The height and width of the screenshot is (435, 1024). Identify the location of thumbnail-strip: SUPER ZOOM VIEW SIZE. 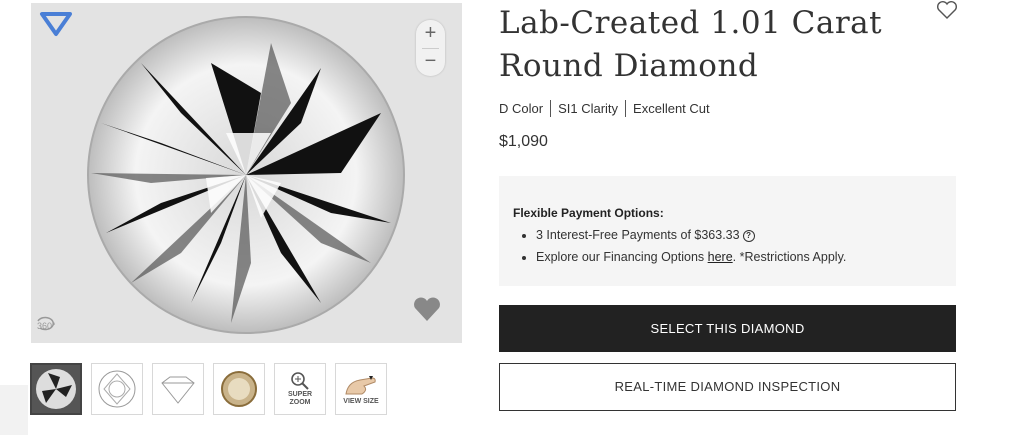
(208, 389).